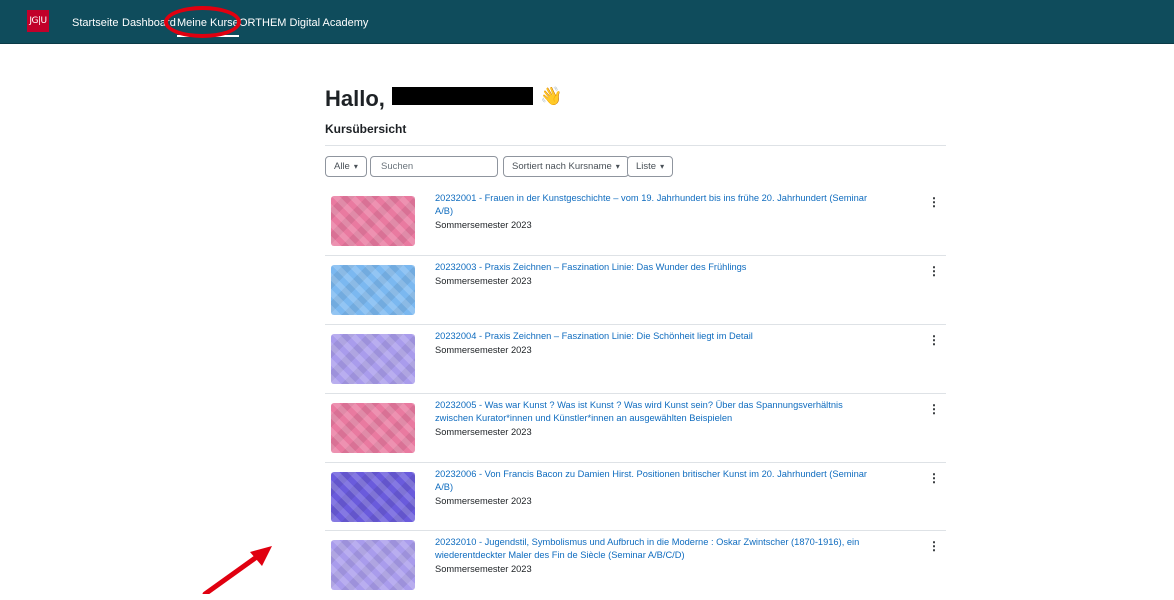 This screenshot has height=600, width=1174. What do you see at coordinates (149, 23) in the screenshot?
I see `nav-dashboard: Dashboard` at bounding box center [149, 23].